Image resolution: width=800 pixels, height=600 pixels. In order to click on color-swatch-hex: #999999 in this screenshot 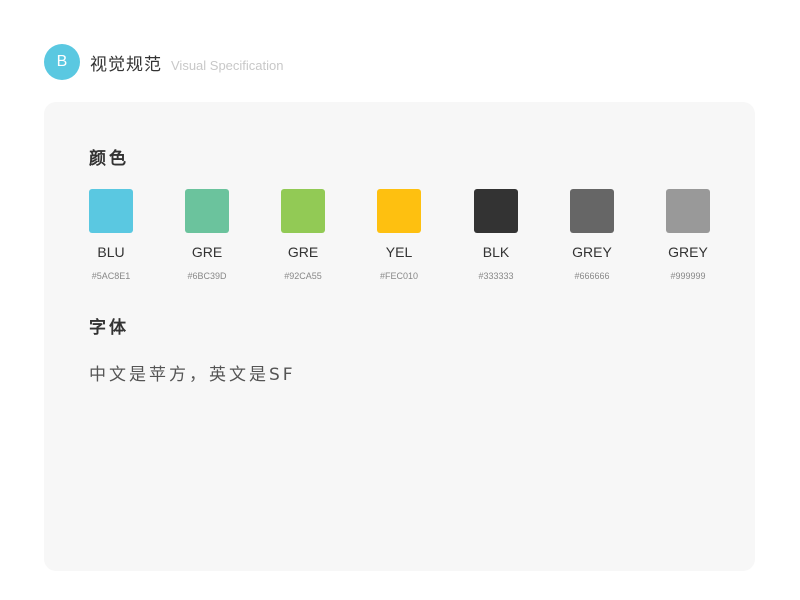, I will do `click(688, 276)`.